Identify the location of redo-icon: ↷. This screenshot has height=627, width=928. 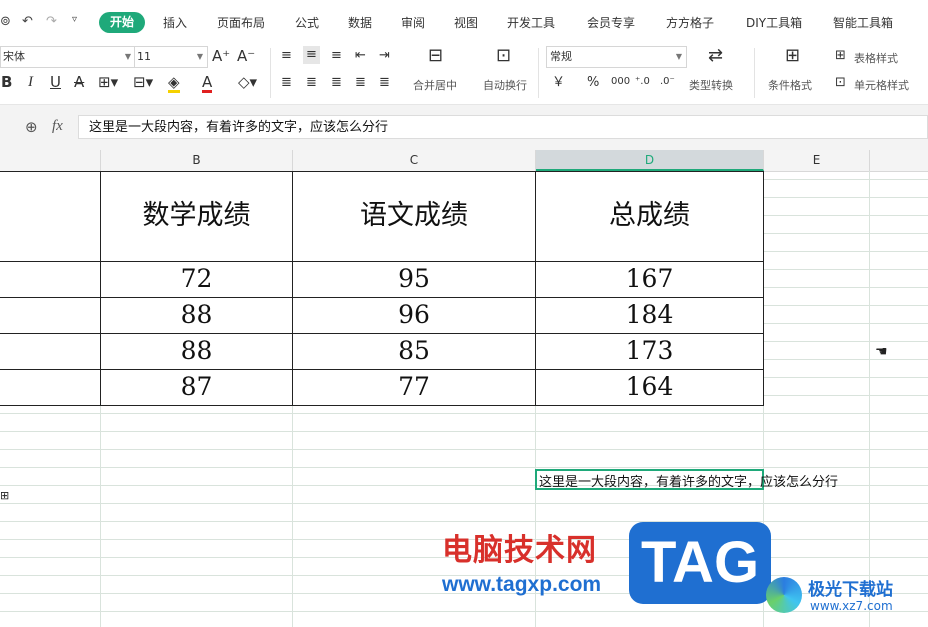
(51, 21).